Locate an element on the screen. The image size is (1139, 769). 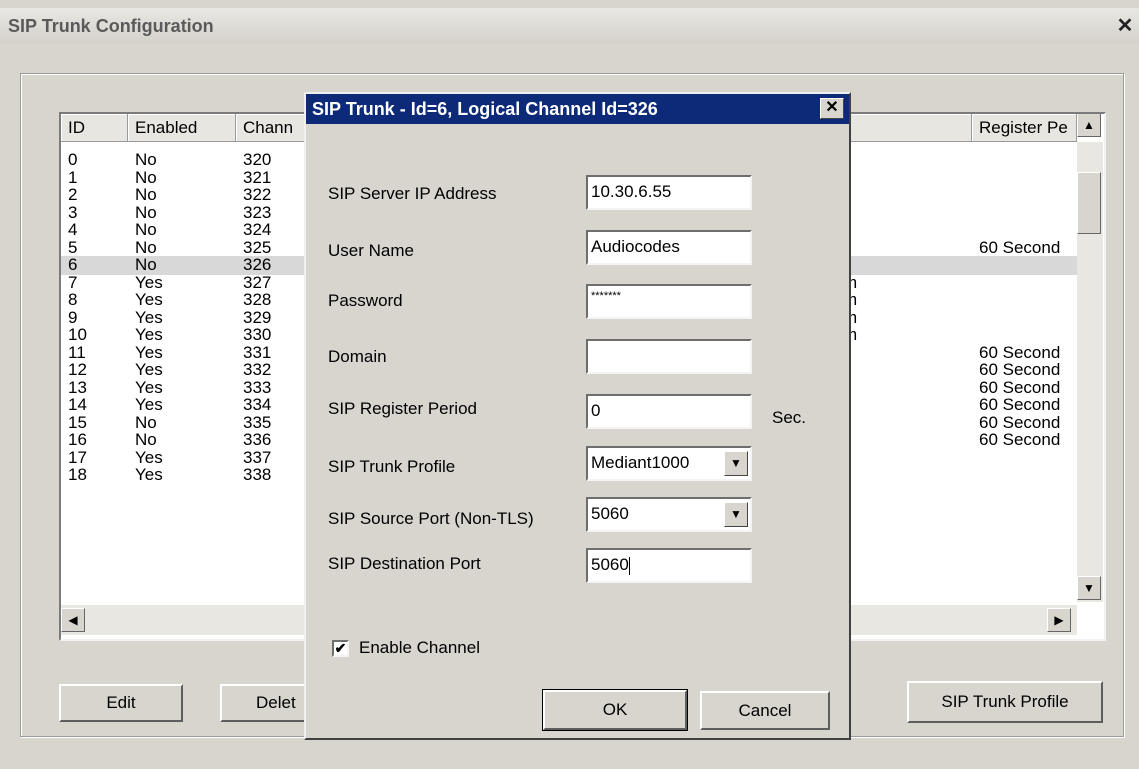
row-id-cell: 18 is located at coordinates (77, 474).